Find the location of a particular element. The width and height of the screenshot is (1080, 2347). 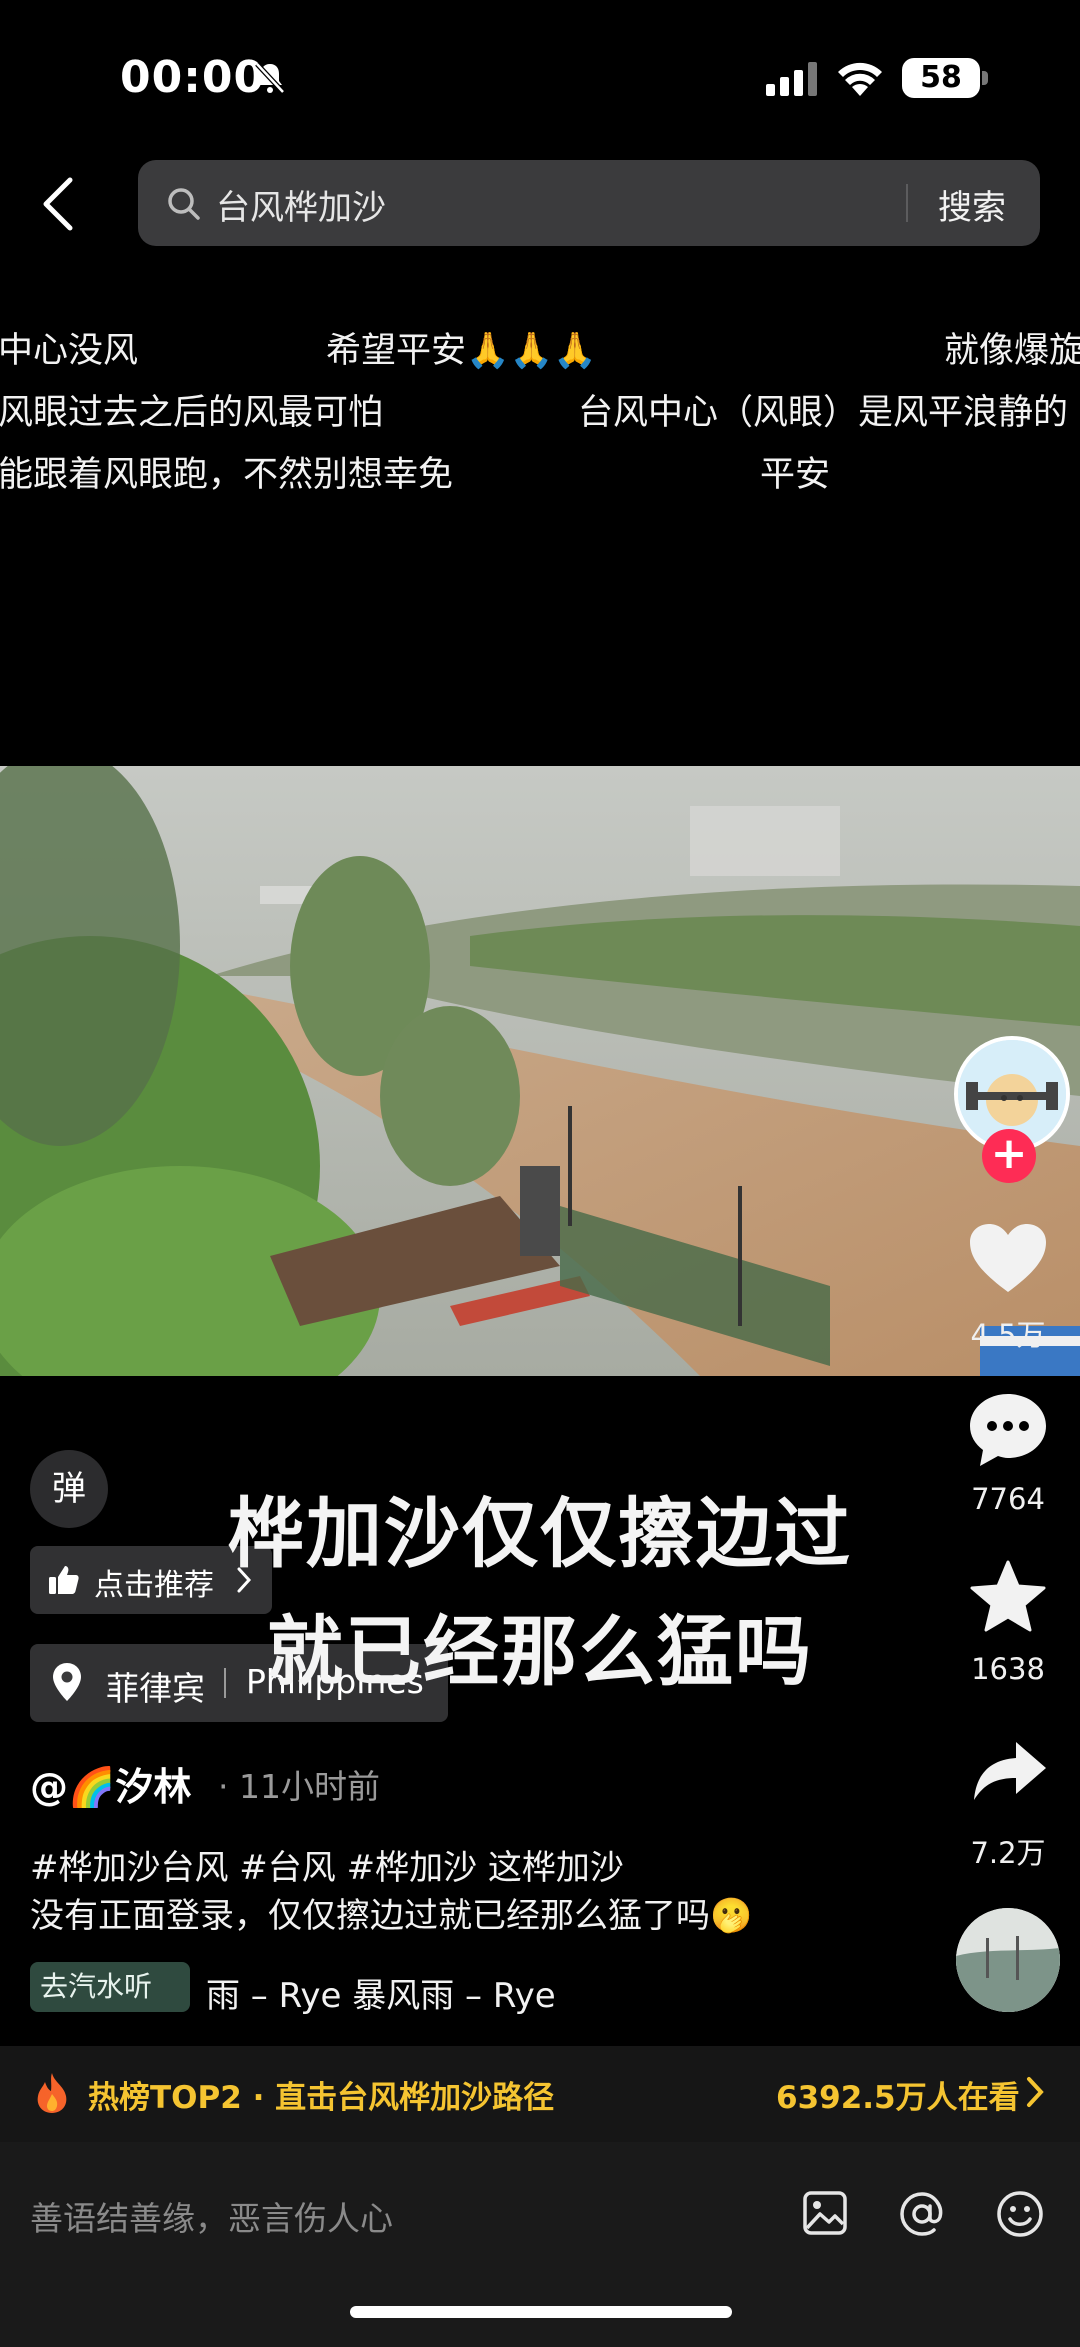

comment-bar: 善语结善缘，恶言伤人心 is located at coordinates (540, 2244).